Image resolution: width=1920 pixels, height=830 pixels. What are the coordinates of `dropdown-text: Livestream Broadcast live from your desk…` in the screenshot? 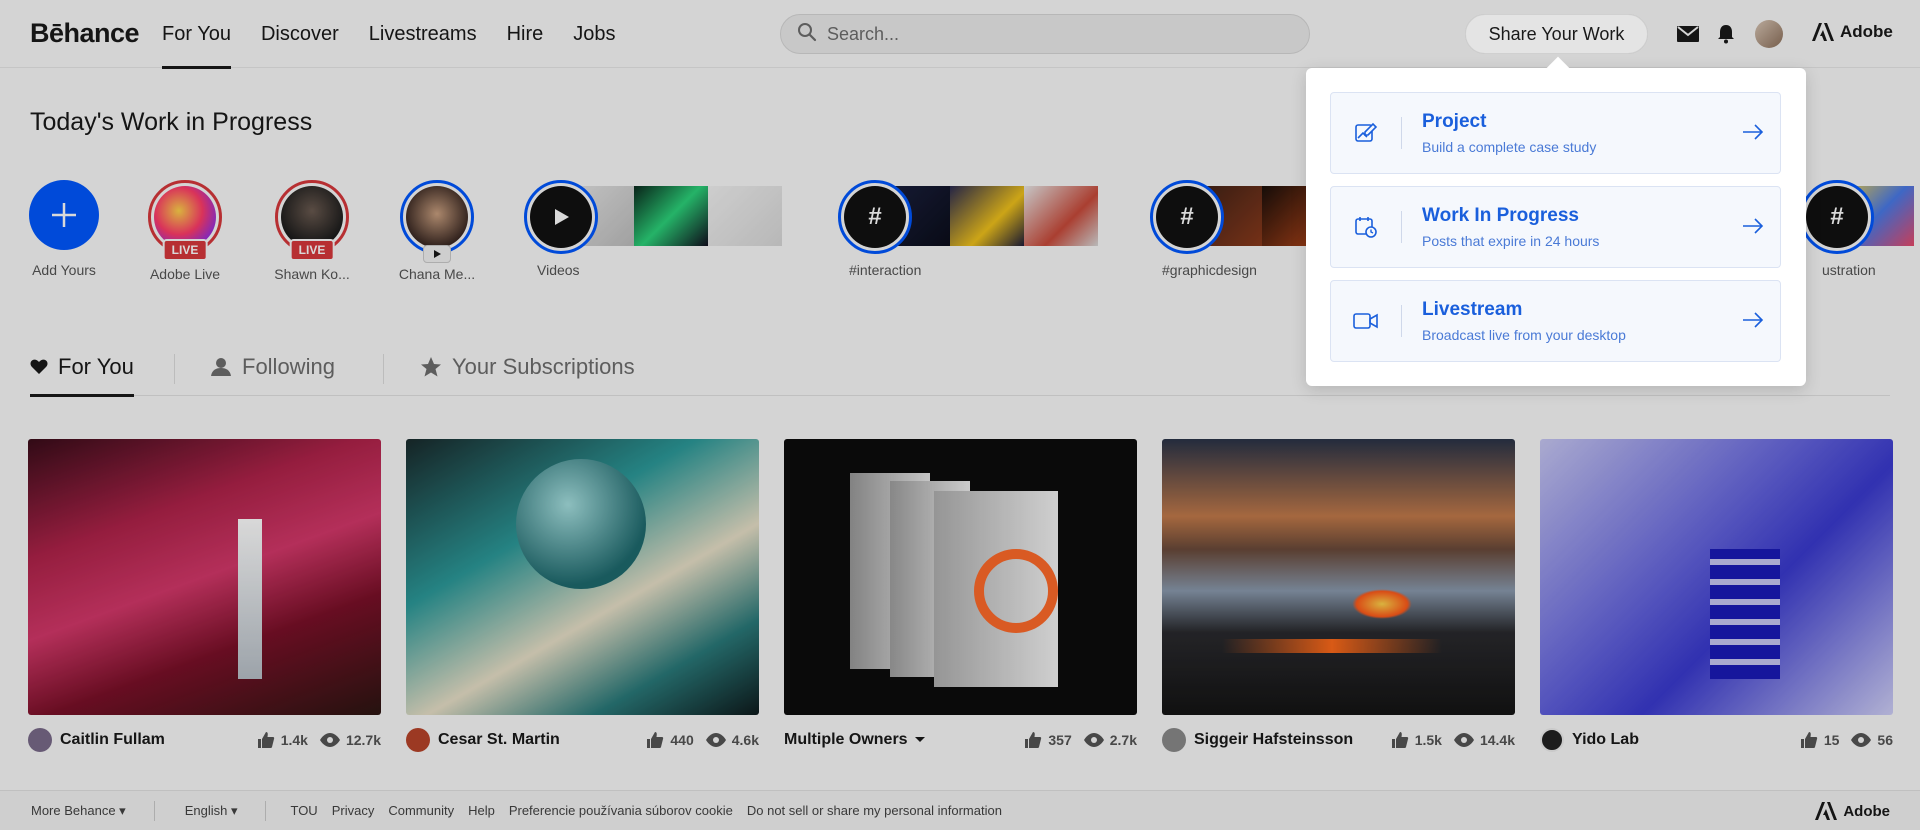 It's located at (1524, 321).